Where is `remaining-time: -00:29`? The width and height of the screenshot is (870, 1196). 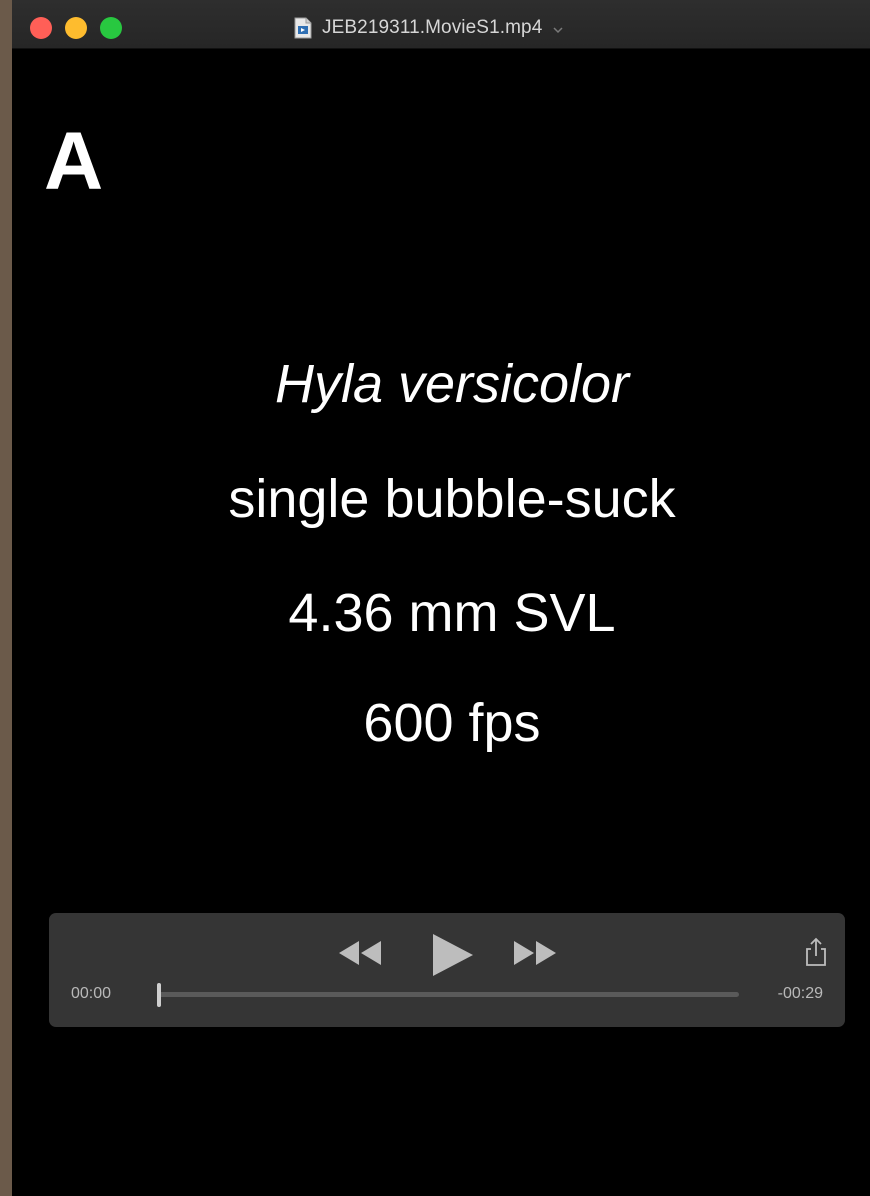 remaining-time: -00:29 is located at coordinates (800, 993).